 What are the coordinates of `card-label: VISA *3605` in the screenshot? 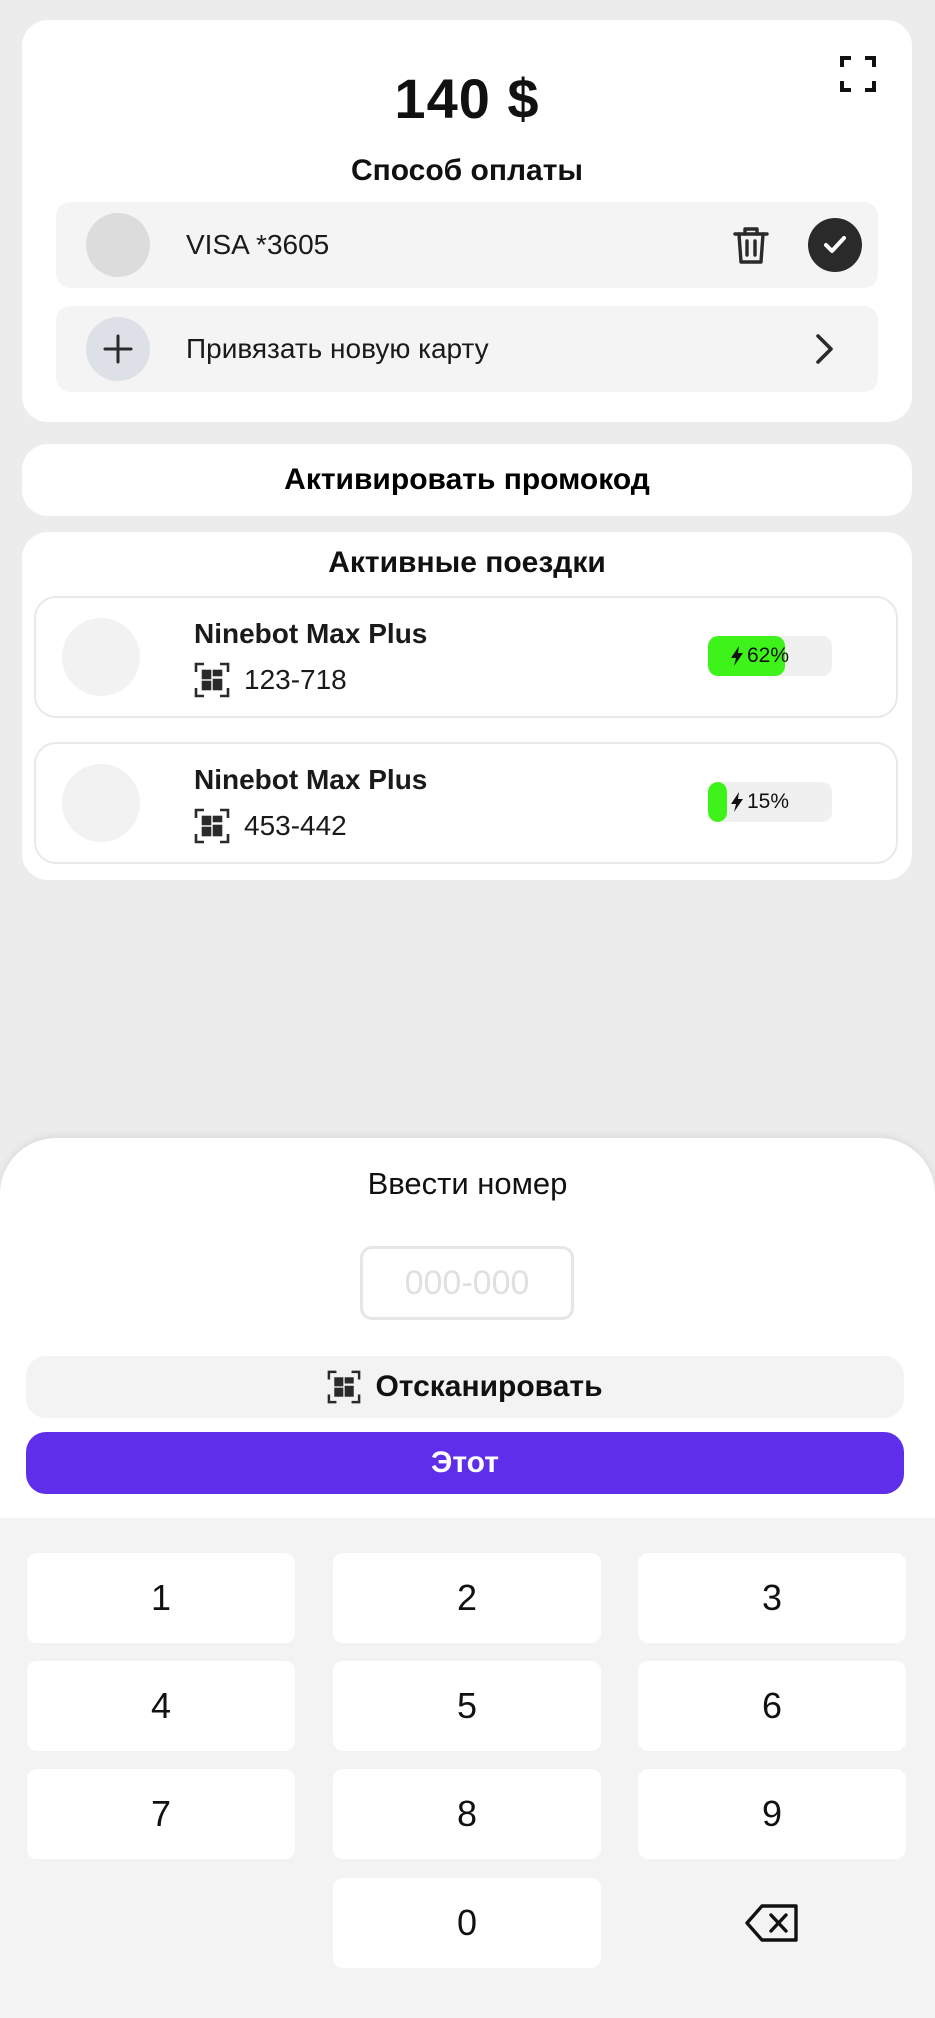 It's located at (258, 244).